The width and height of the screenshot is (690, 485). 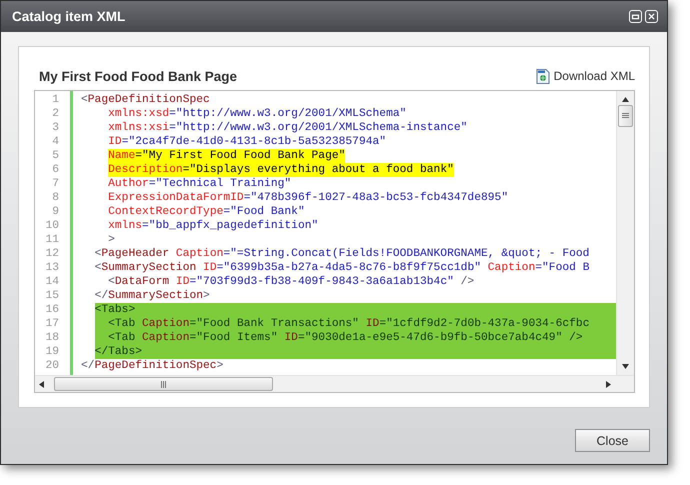 What do you see at coordinates (342, 268) in the screenshot?
I see `code-line: <SummarySection ID="6399b35a-b27a-4da5-8c76-b8f9f75cc1db" Caption="Food B` at bounding box center [342, 268].